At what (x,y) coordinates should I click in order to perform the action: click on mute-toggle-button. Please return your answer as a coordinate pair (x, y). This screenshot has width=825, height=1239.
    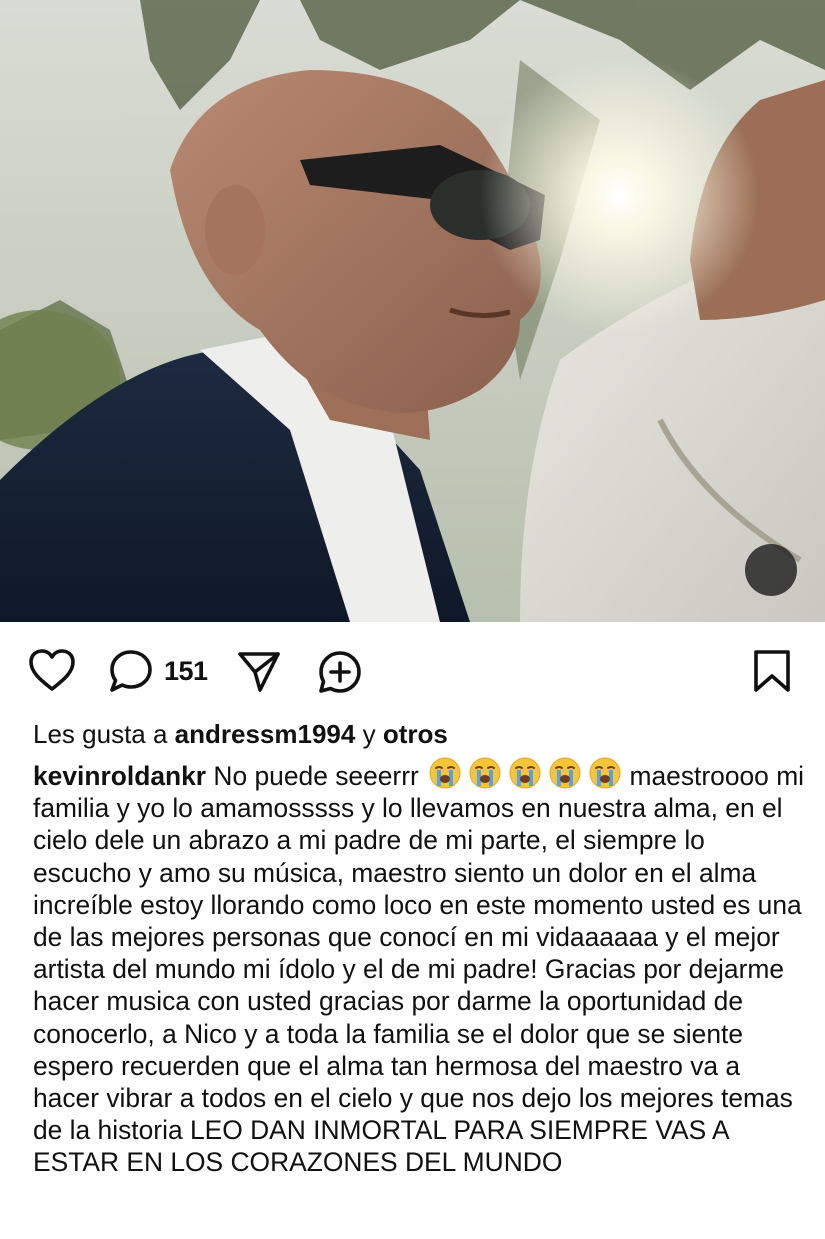
    Looking at the image, I should click on (771, 570).